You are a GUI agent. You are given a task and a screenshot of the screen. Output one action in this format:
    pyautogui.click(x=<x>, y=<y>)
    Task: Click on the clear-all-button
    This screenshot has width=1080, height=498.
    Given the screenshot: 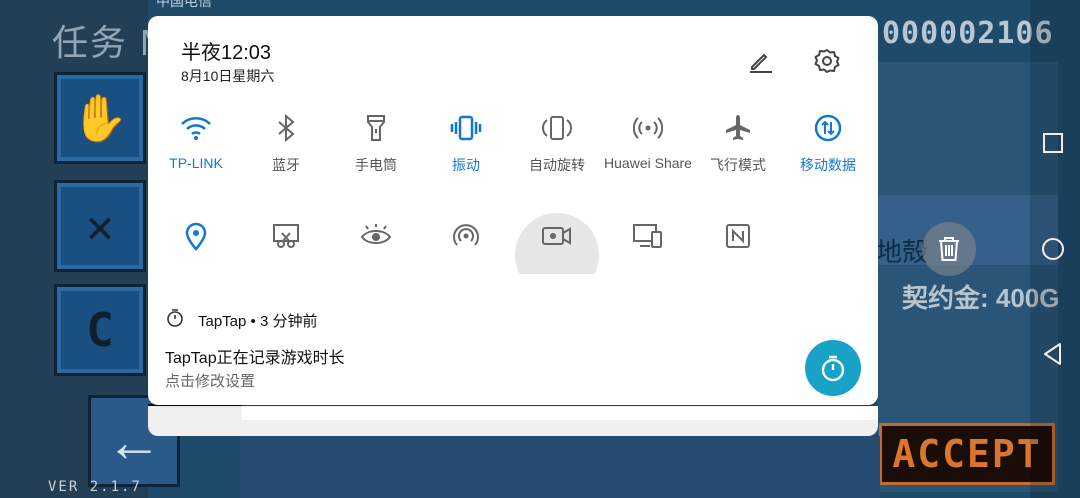 What is the action you would take?
    pyautogui.click(x=949, y=249)
    